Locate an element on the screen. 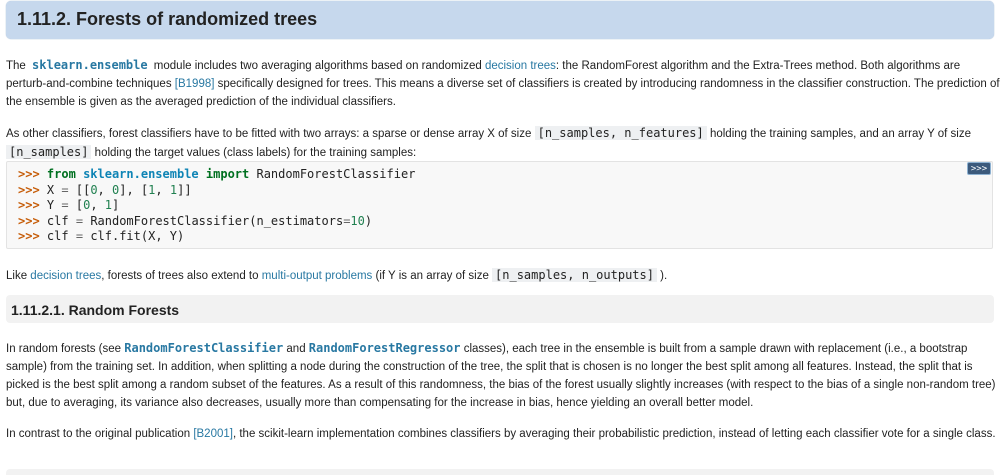 This screenshot has width=1006, height=475. toggle-prompt-button: >>> is located at coordinates (979, 168).